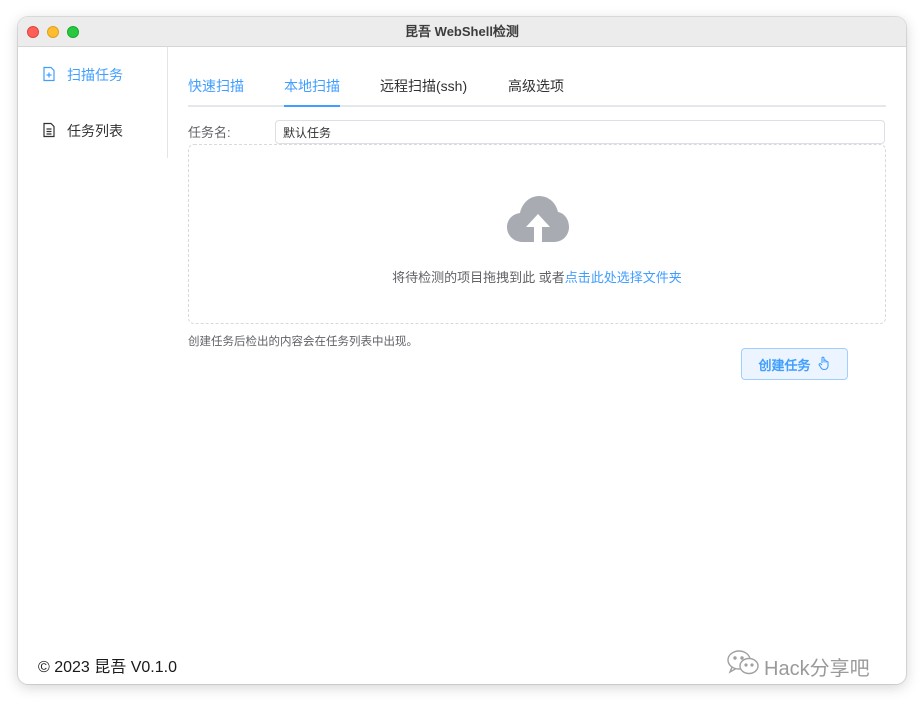 This screenshot has height=702, width=924. I want to click on title-bar: 昆吾 WebShell检测, so click(462, 32).